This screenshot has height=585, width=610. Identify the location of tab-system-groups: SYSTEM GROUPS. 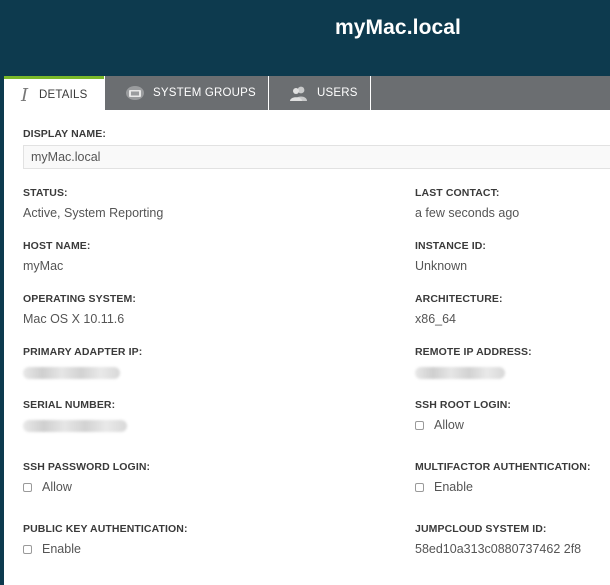
(186, 93).